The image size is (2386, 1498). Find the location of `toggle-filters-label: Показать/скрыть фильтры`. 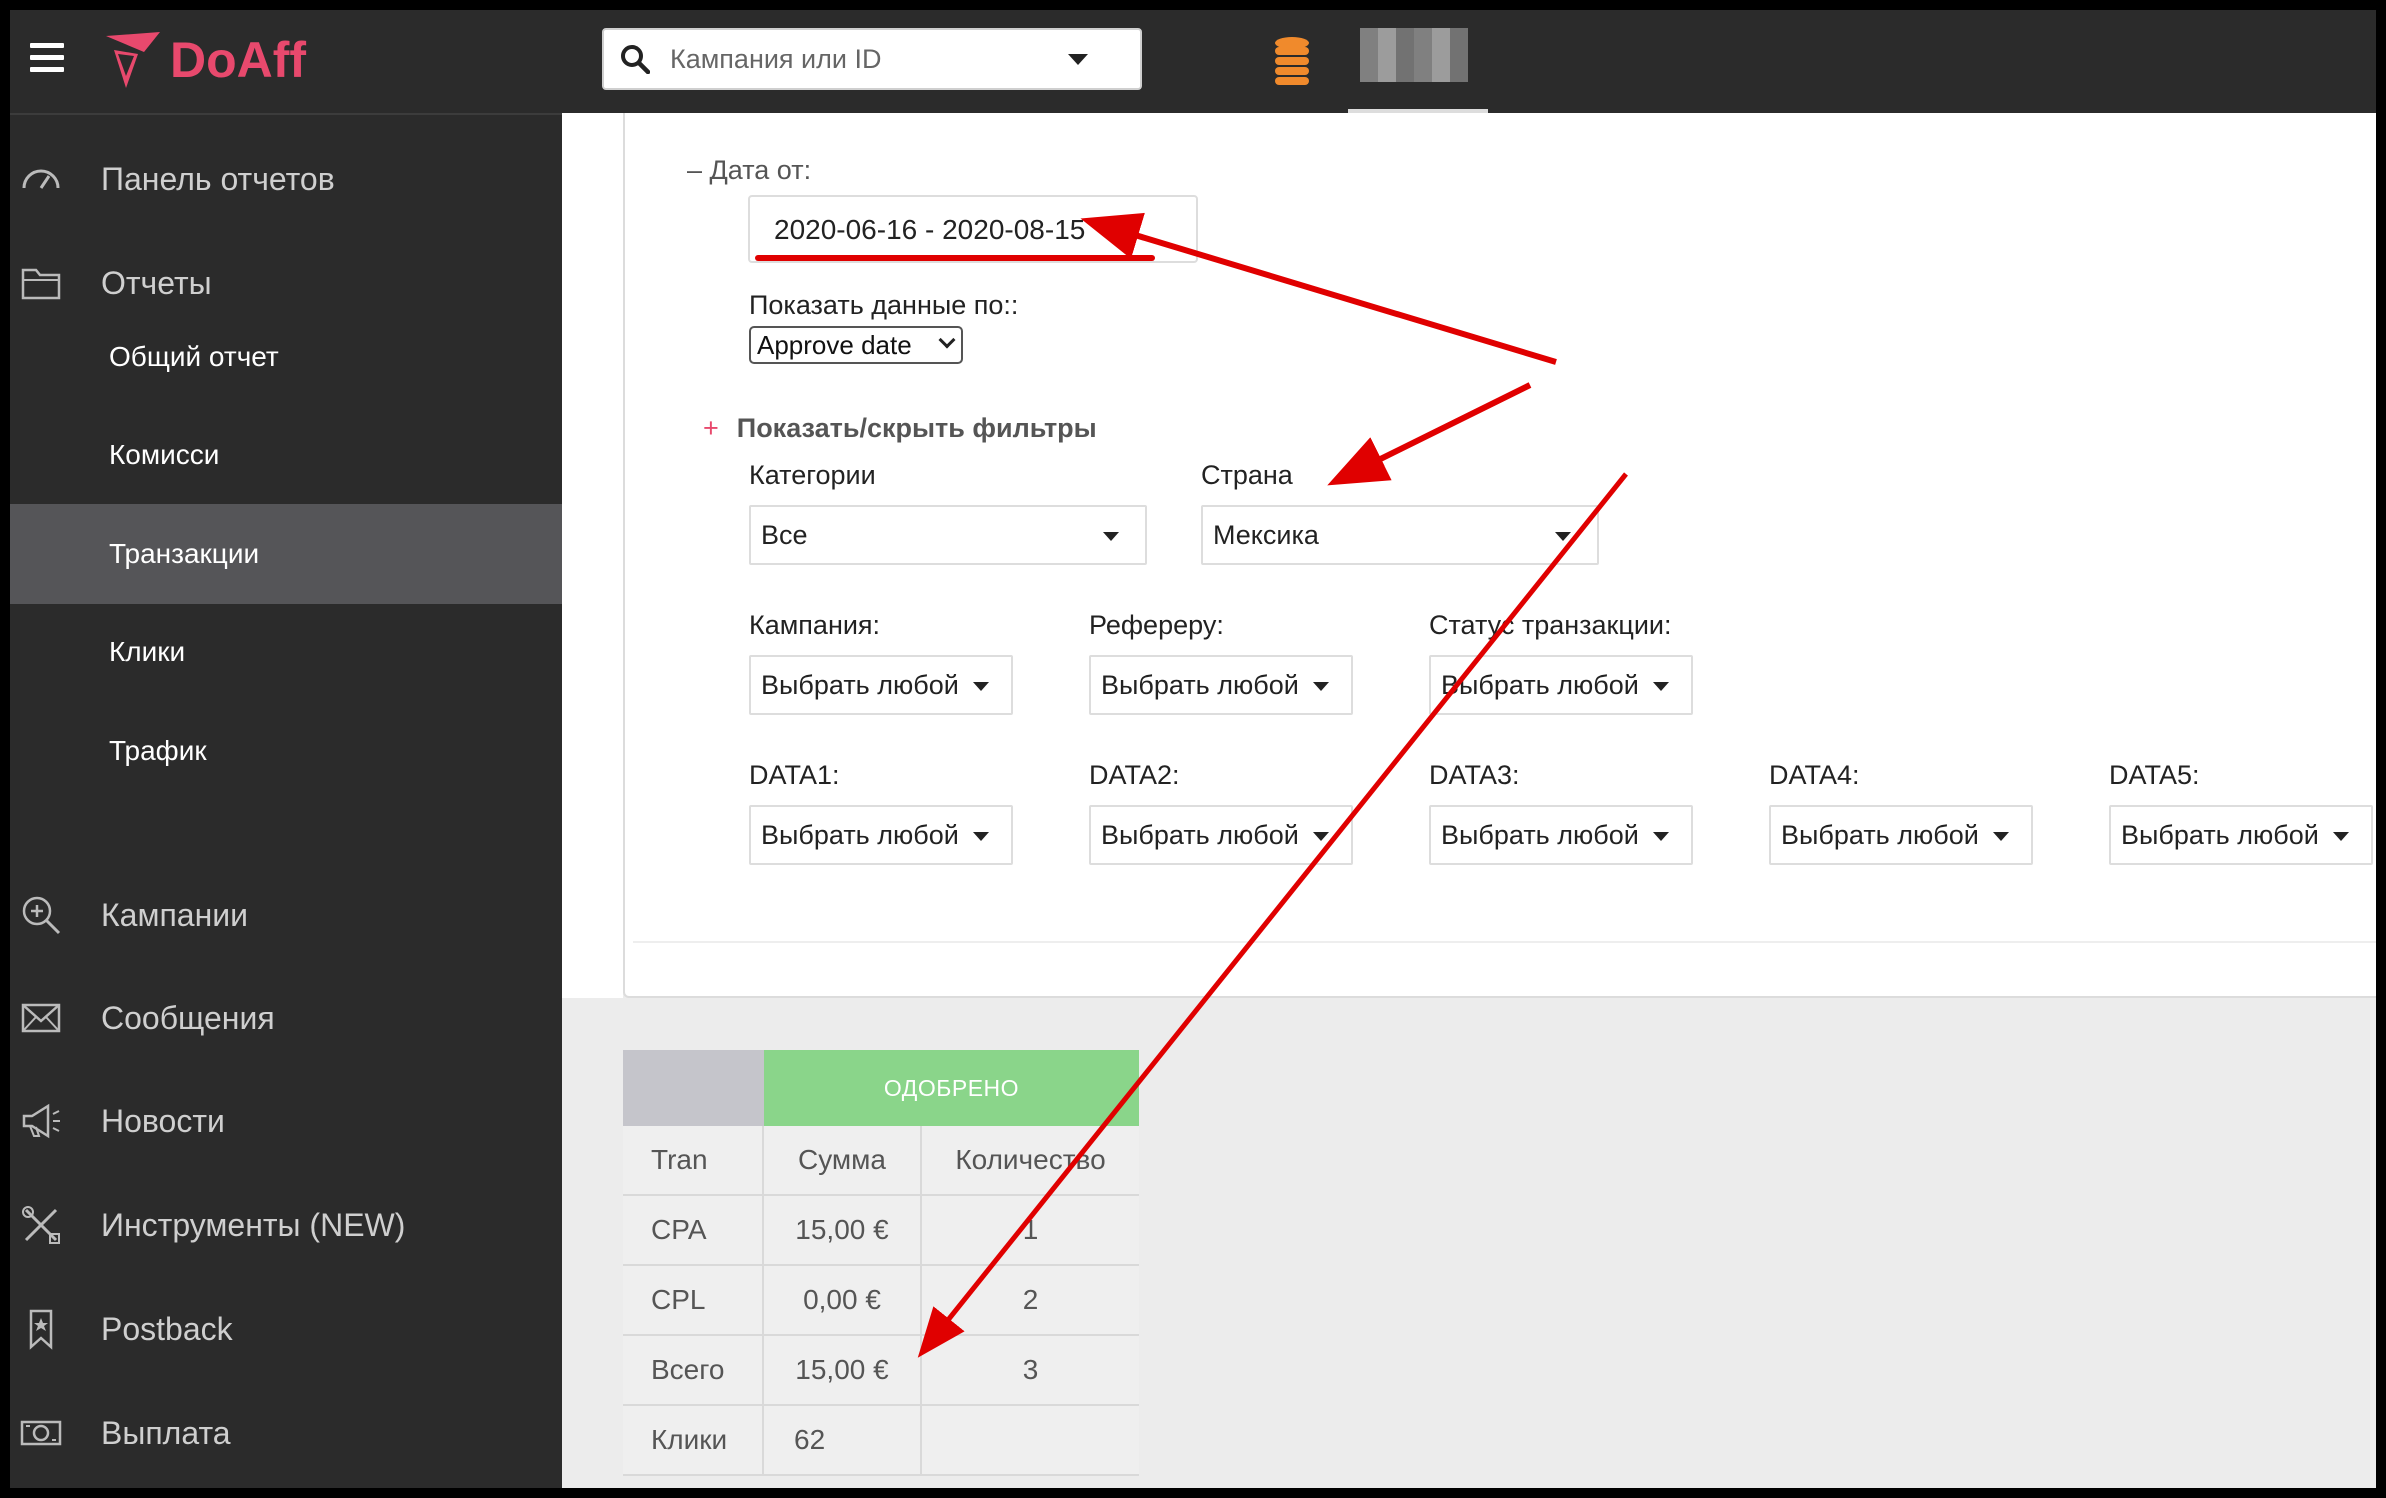

toggle-filters-label: Показать/скрыть фильтры is located at coordinates (916, 428).